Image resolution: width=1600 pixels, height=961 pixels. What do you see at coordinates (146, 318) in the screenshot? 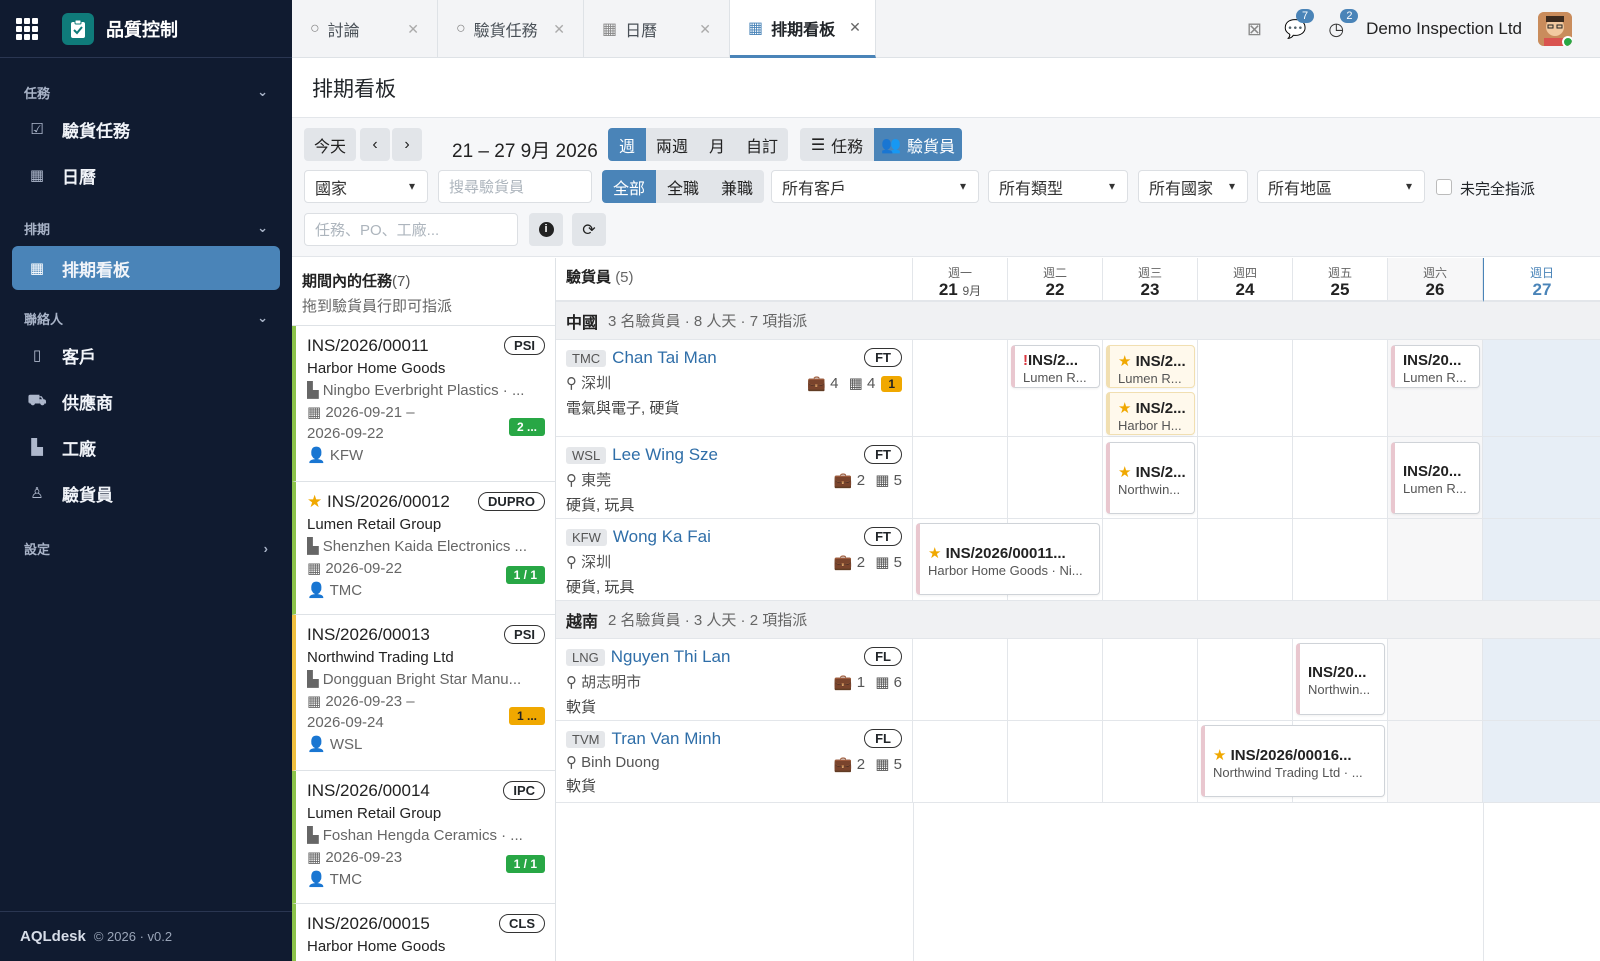
I see `sidebar-section-contacts: 聯絡人 ⌄` at bounding box center [146, 318].